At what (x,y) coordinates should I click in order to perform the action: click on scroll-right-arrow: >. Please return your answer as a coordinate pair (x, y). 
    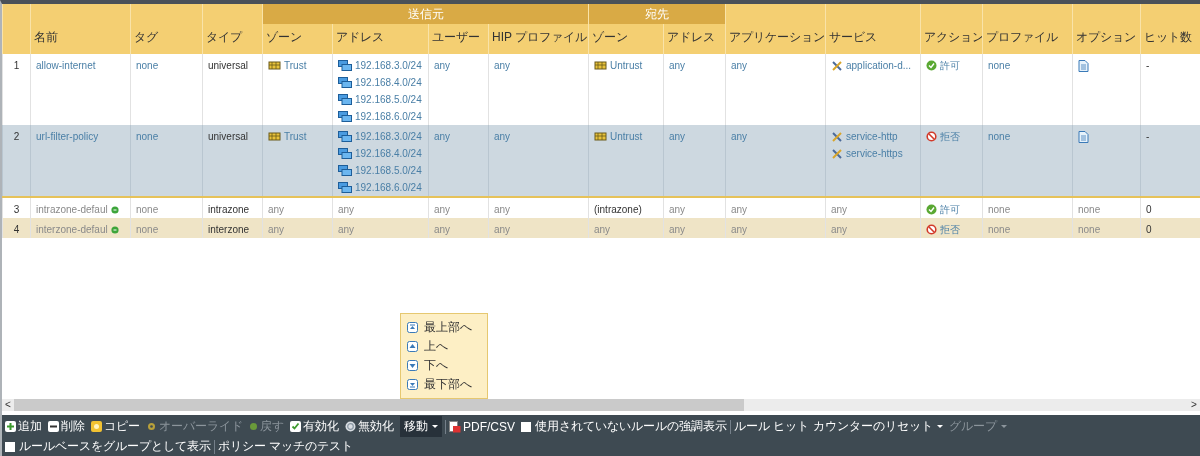
    Looking at the image, I should click on (1194, 405).